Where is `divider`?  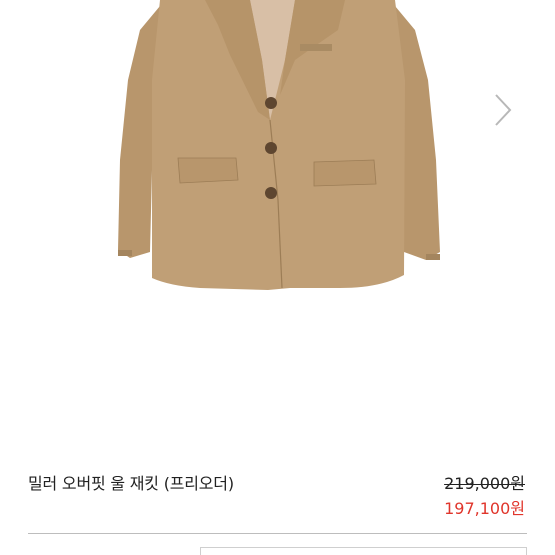 divider is located at coordinates (277, 533).